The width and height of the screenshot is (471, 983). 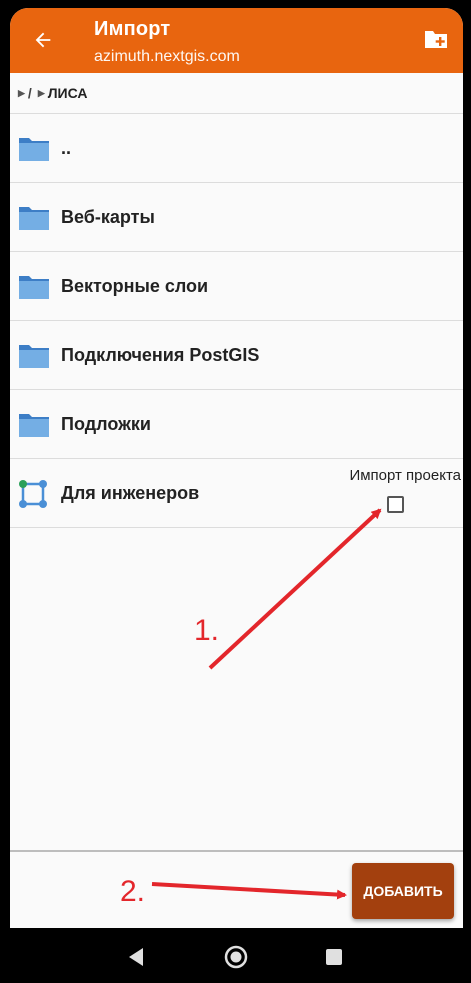 I want to click on create-folder-button, so click(x=436, y=40).